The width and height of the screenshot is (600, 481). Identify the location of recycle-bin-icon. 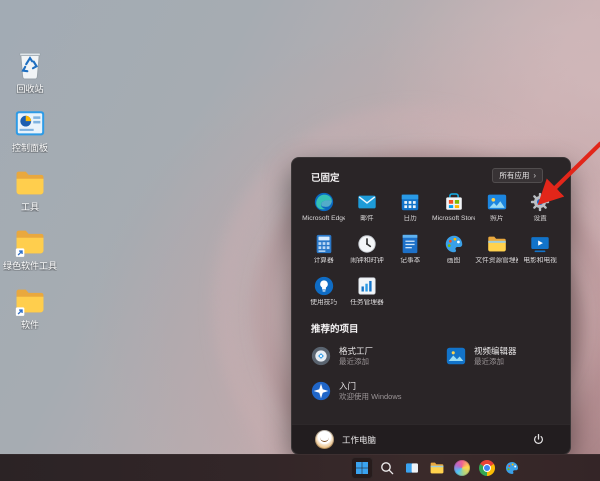
(30, 65).